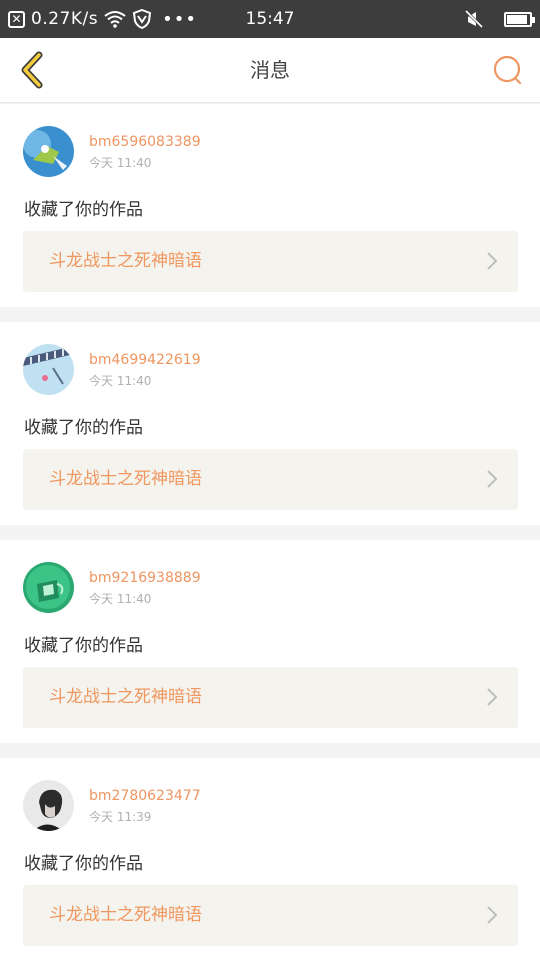  I want to click on status-bar: ✕ 0.27K/s ••• 15:47, so click(270, 19).